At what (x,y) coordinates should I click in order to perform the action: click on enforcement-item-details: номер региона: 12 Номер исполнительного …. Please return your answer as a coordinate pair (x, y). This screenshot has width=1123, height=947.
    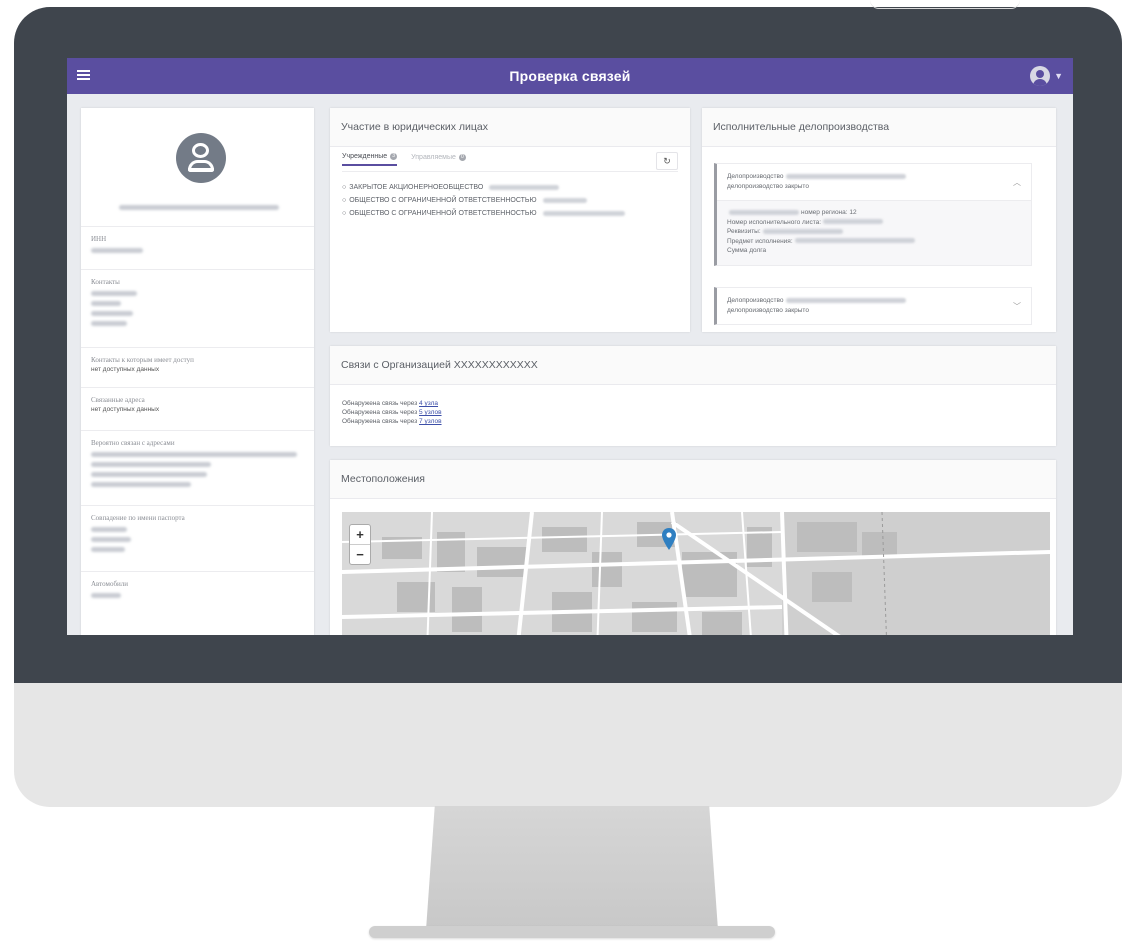
    Looking at the image, I should click on (874, 232).